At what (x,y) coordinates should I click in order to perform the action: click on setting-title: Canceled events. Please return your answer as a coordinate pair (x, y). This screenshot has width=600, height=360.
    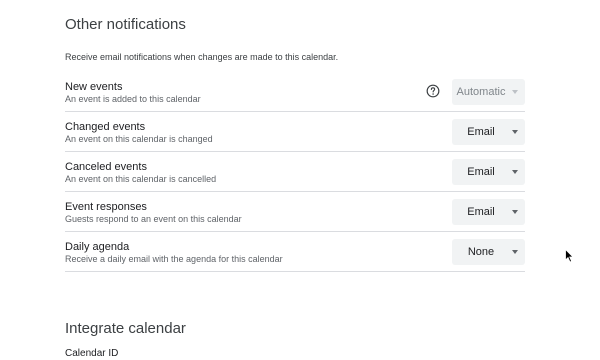
    Looking at the image, I should click on (106, 167).